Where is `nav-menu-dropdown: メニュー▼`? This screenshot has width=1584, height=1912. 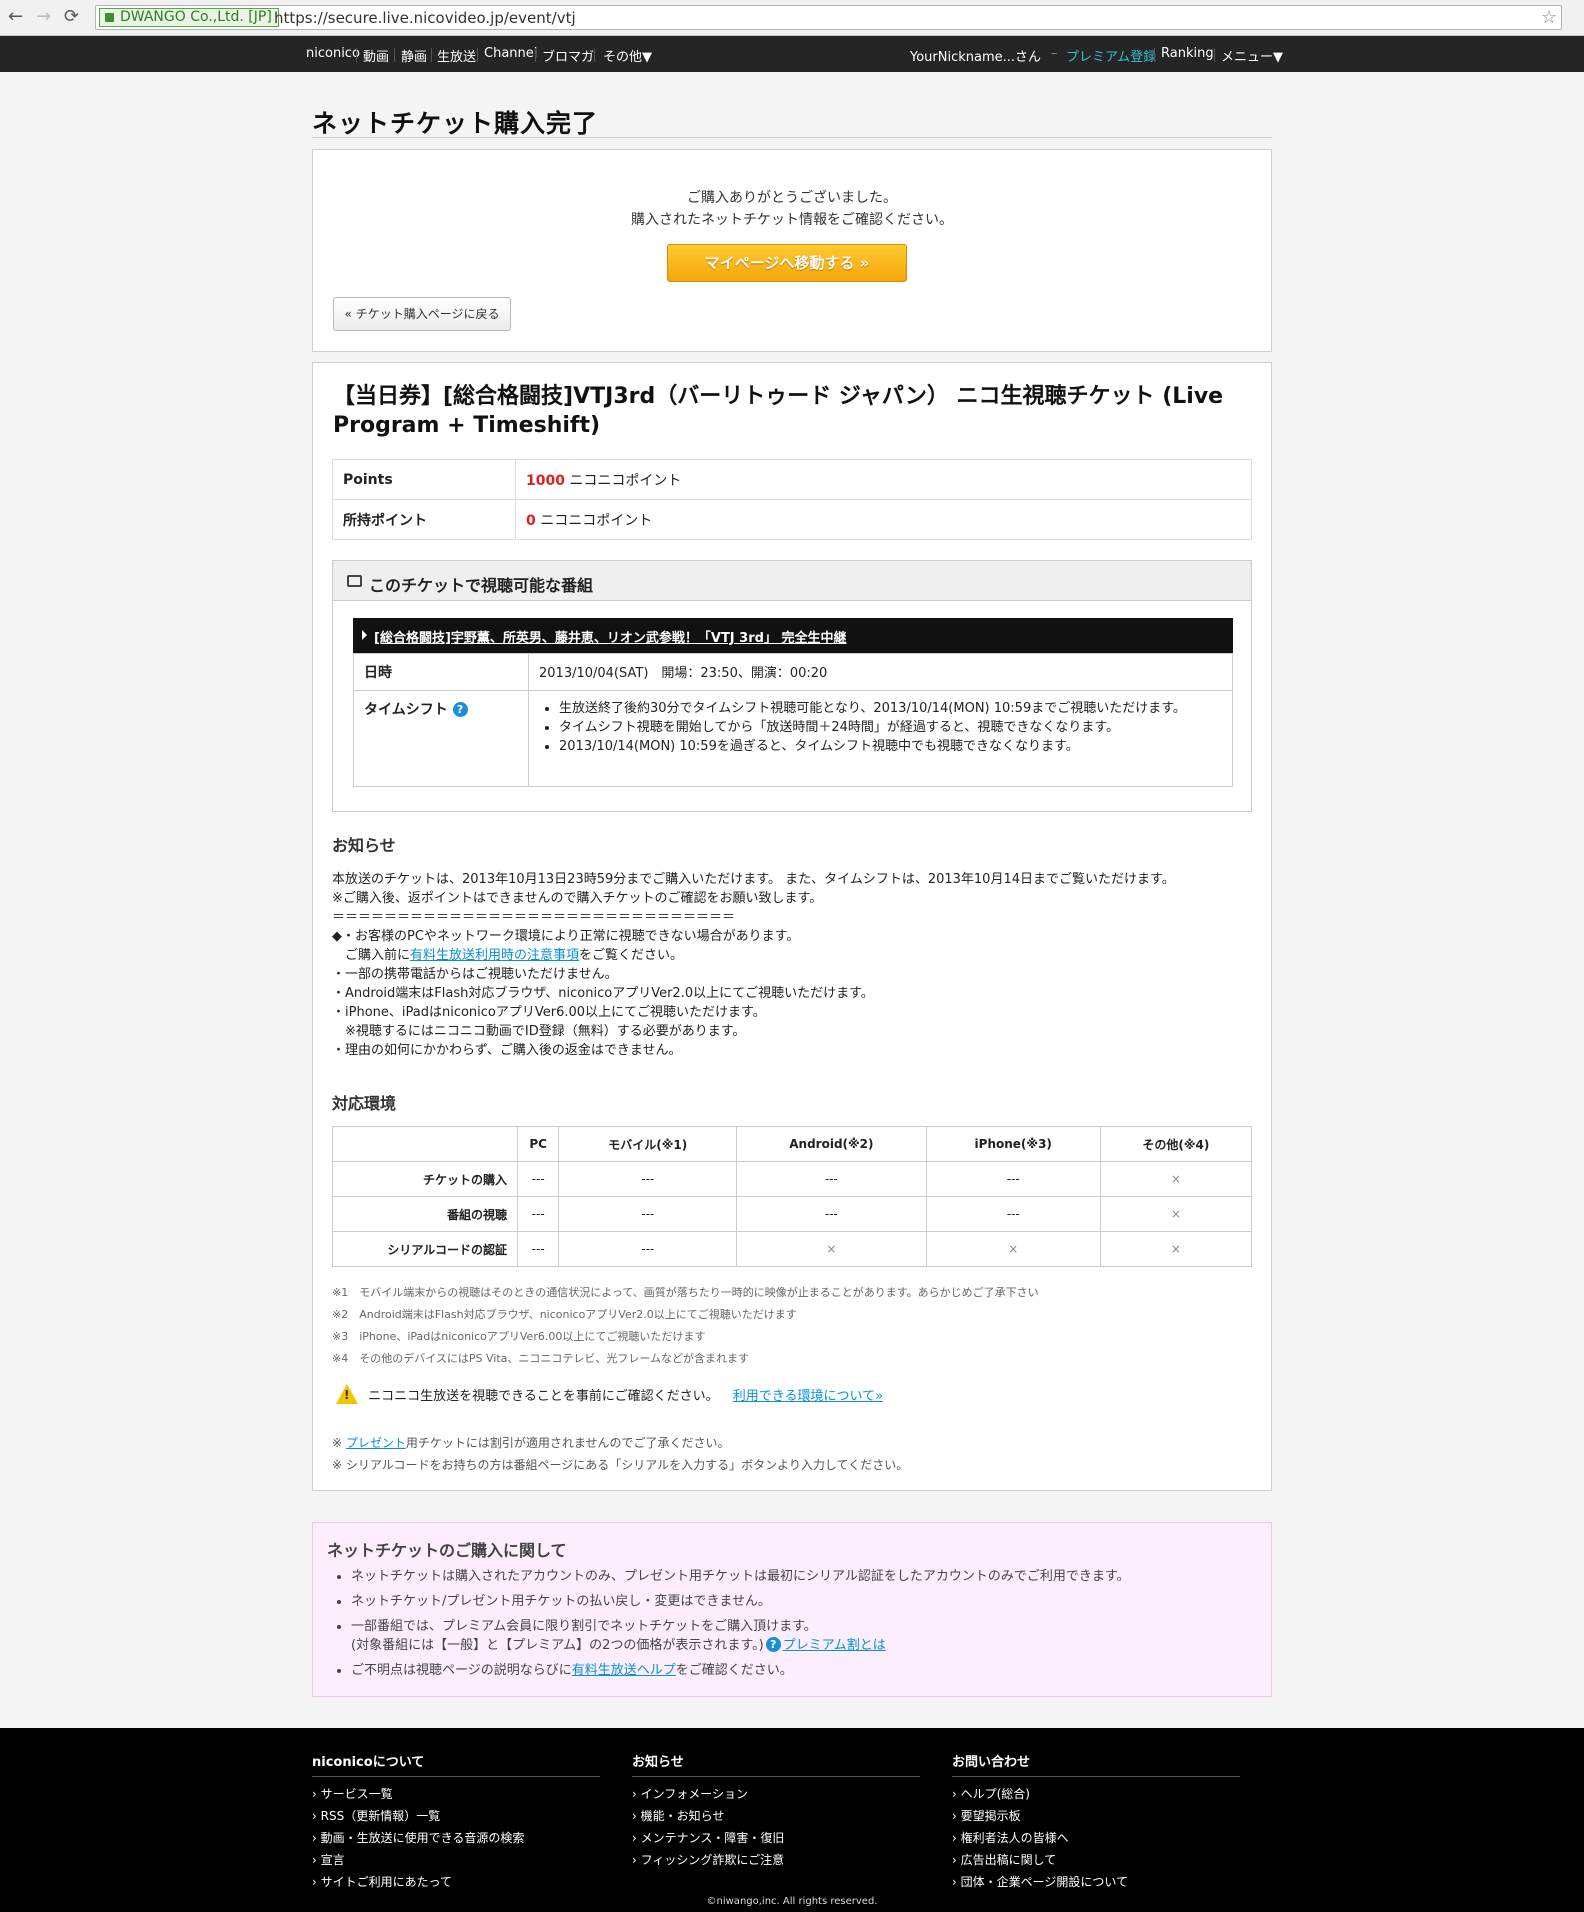 nav-menu-dropdown: メニュー▼ is located at coordinates (1252, 55).